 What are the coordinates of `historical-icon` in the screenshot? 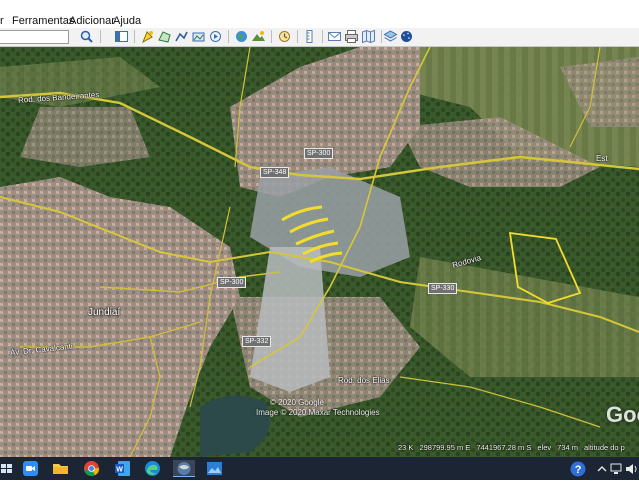 It's located at (284, 36).